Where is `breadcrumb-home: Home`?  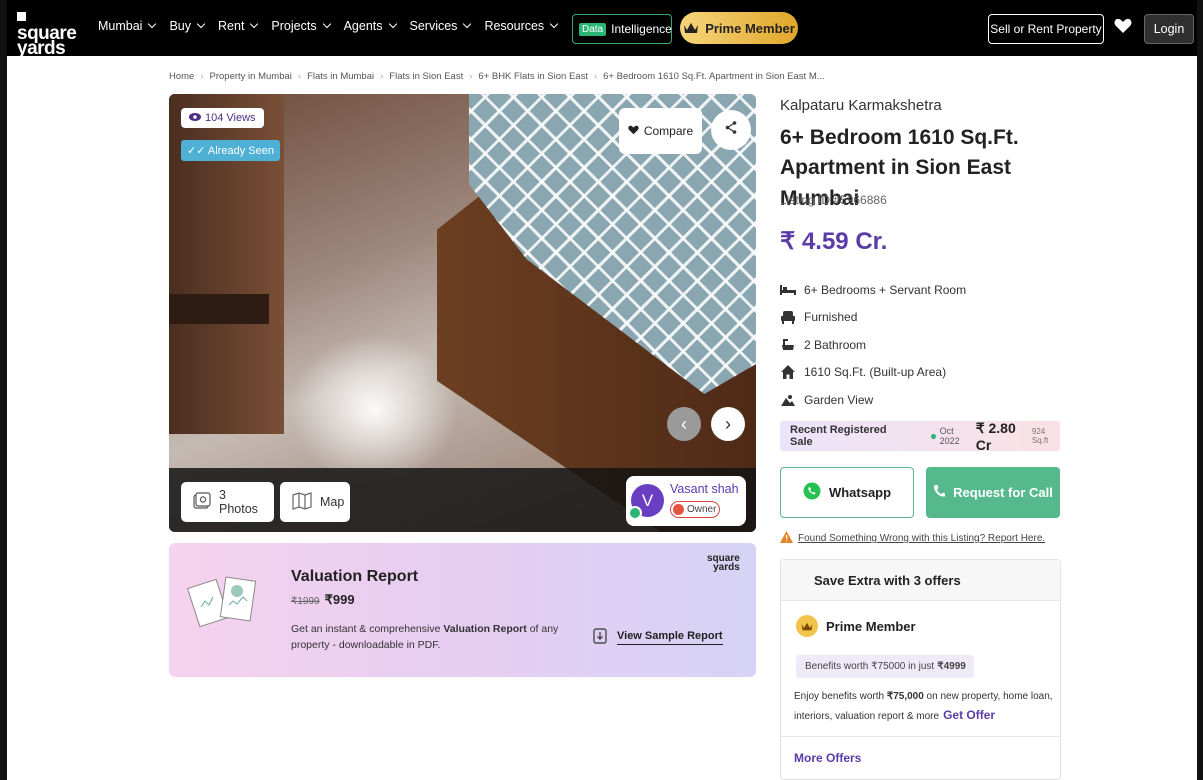 breadcrumb-home: Home is located at coordinates (181, 76).